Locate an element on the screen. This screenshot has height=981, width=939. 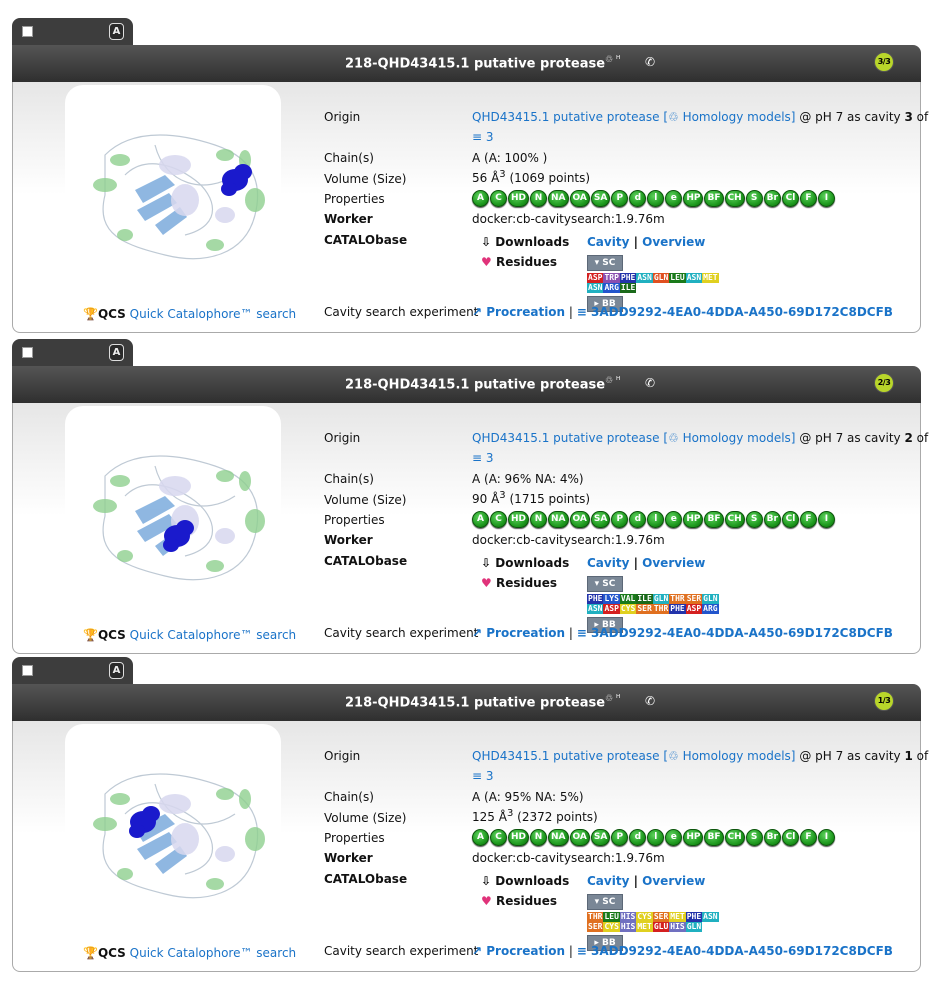
experiment-uuid-link: ≡ 3ADD9292-4EA0-4DDA-A450-69D172C8DCFB is located at coordinates (735, 633).